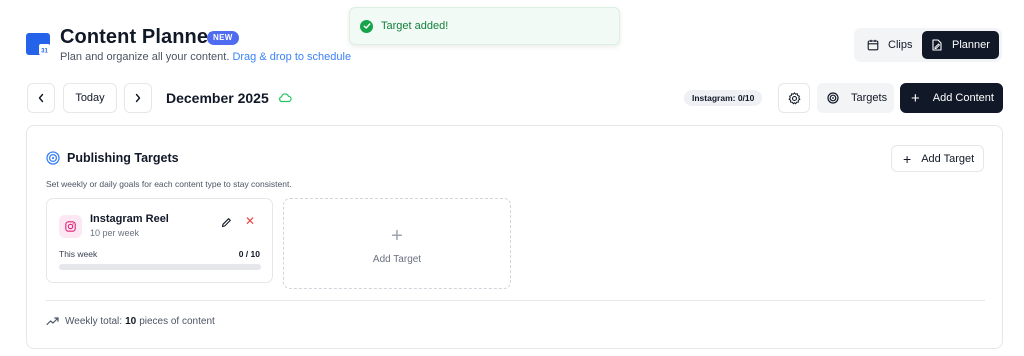 This screenshot has height=356, width=1024. I want to click on next-month-button, so click(138, 98).